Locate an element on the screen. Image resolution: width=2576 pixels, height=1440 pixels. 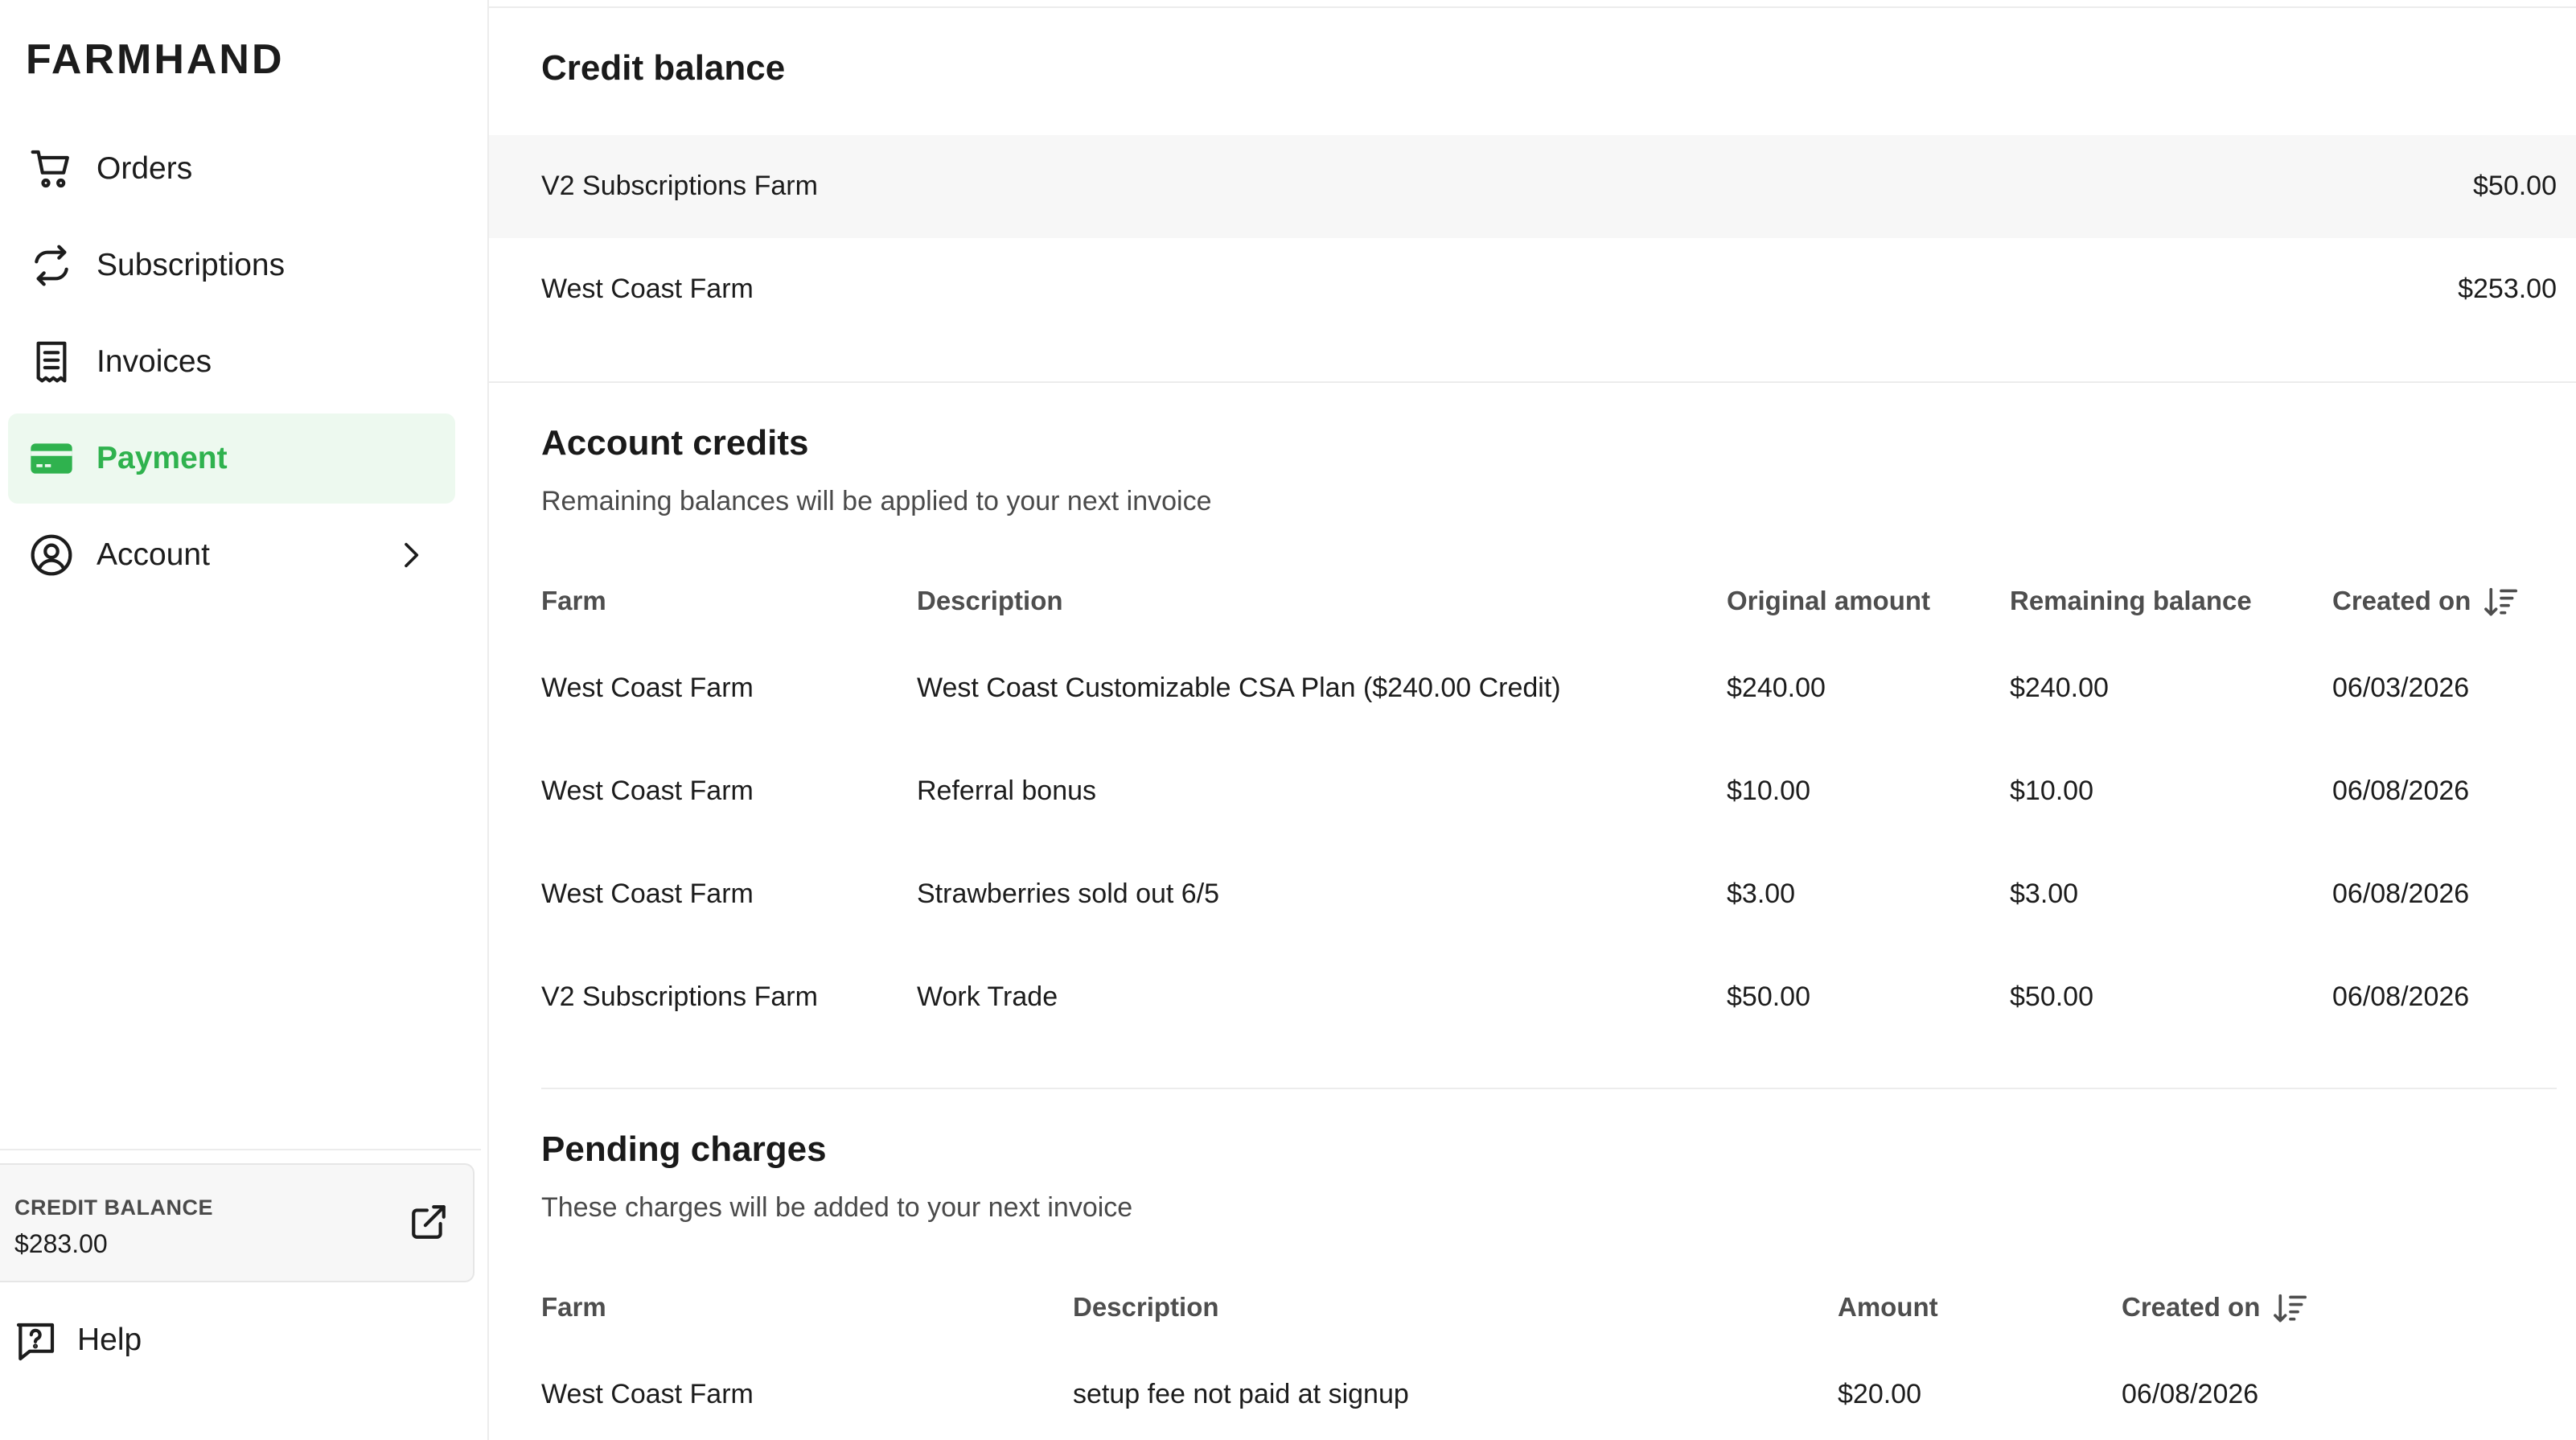
credit-balance-value: $283.00 is located at coordinates (61, 1243).